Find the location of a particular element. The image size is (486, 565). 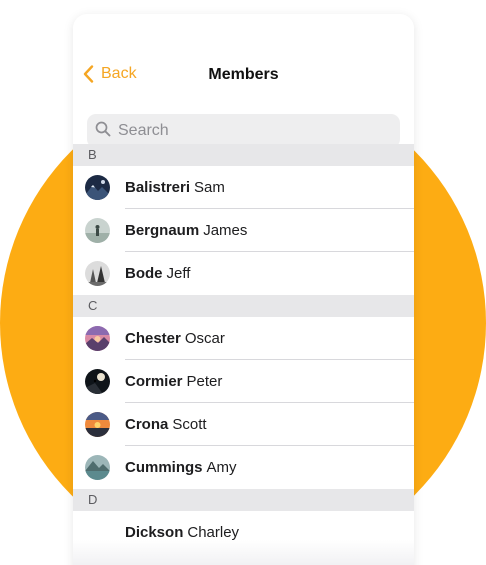

member-last-name: Balistreri is located at coordinates (158, 187).